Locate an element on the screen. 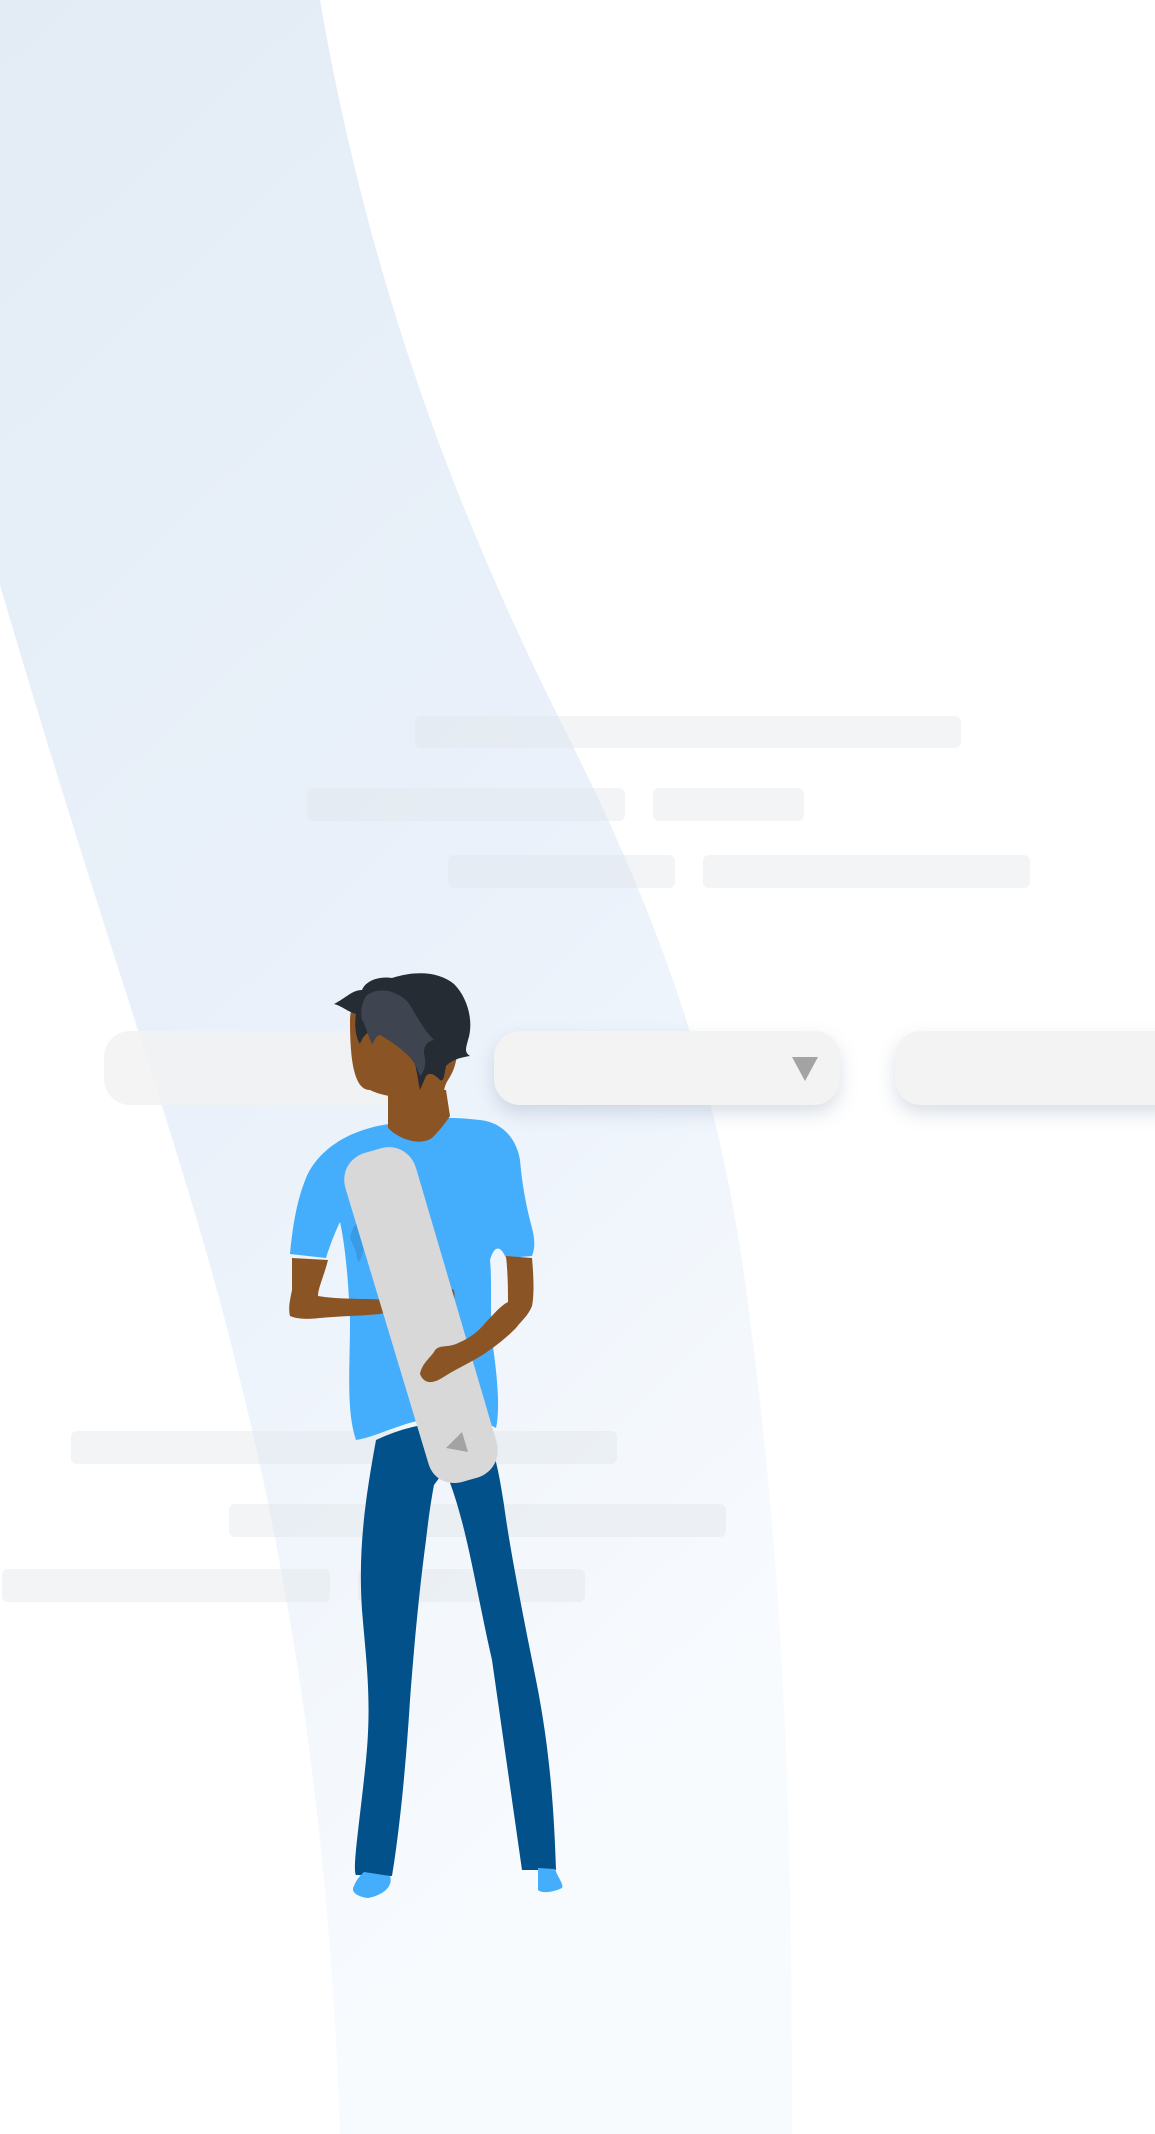 This screenshot has width=1155, height=2134. person-illustration is located at coordinates (426, 1435).